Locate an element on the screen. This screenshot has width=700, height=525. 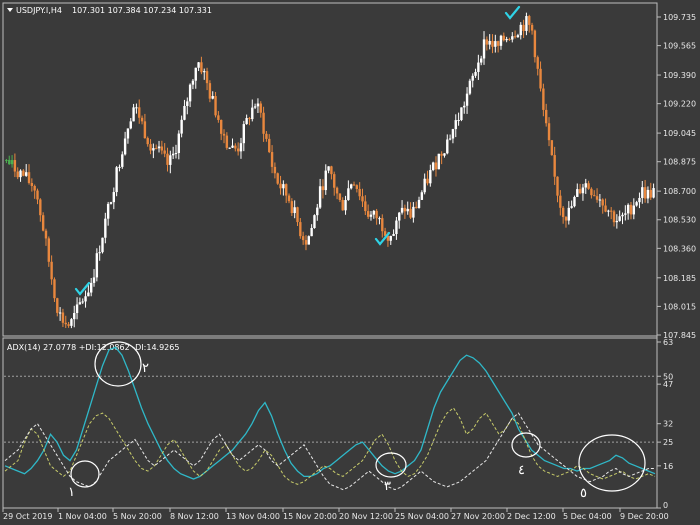
time-label: 2 Dec 12:00 is located at coordinates (531, 516).